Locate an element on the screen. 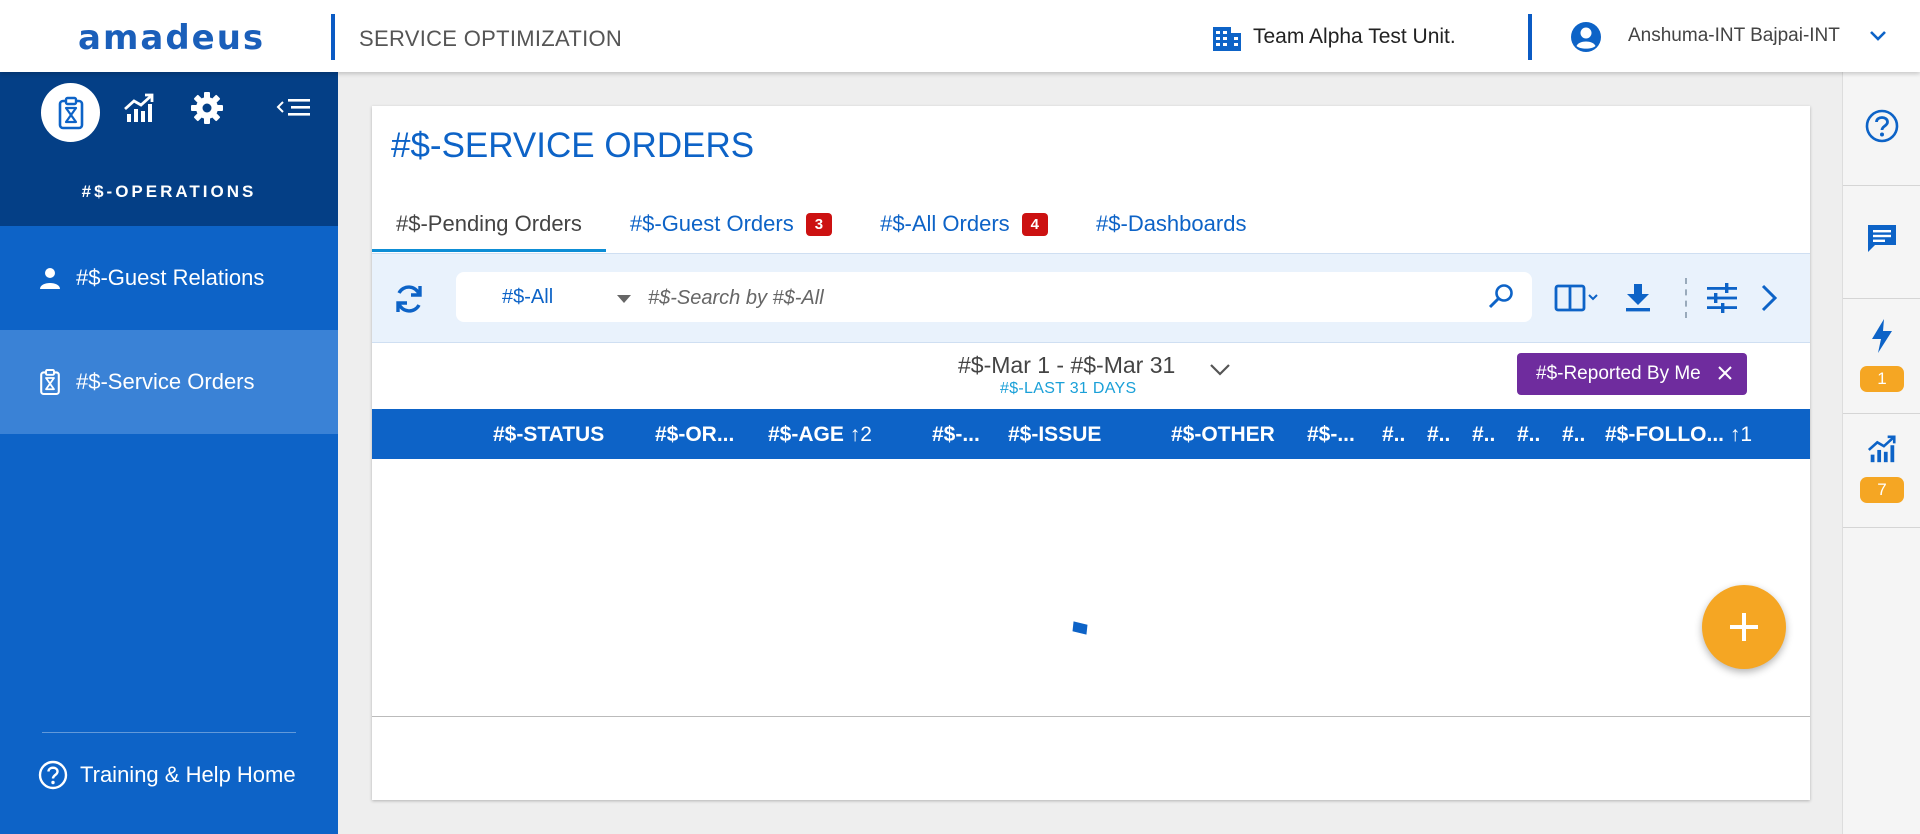 This screenshot has width=1920, height=834. search-bar: #$-All is located at coordinates (994, 297).